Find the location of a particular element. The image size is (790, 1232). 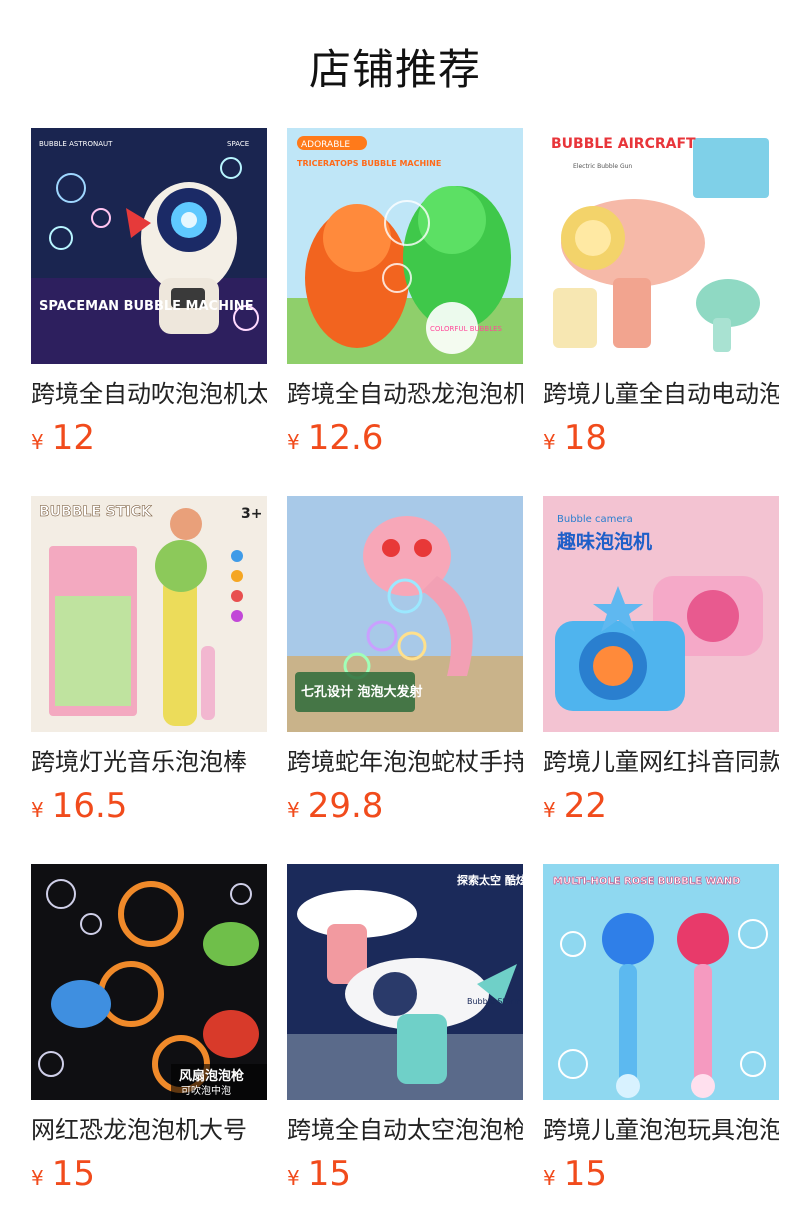

image-brand: 风扇泡泡枪 is located at coordinates (211, 1076).